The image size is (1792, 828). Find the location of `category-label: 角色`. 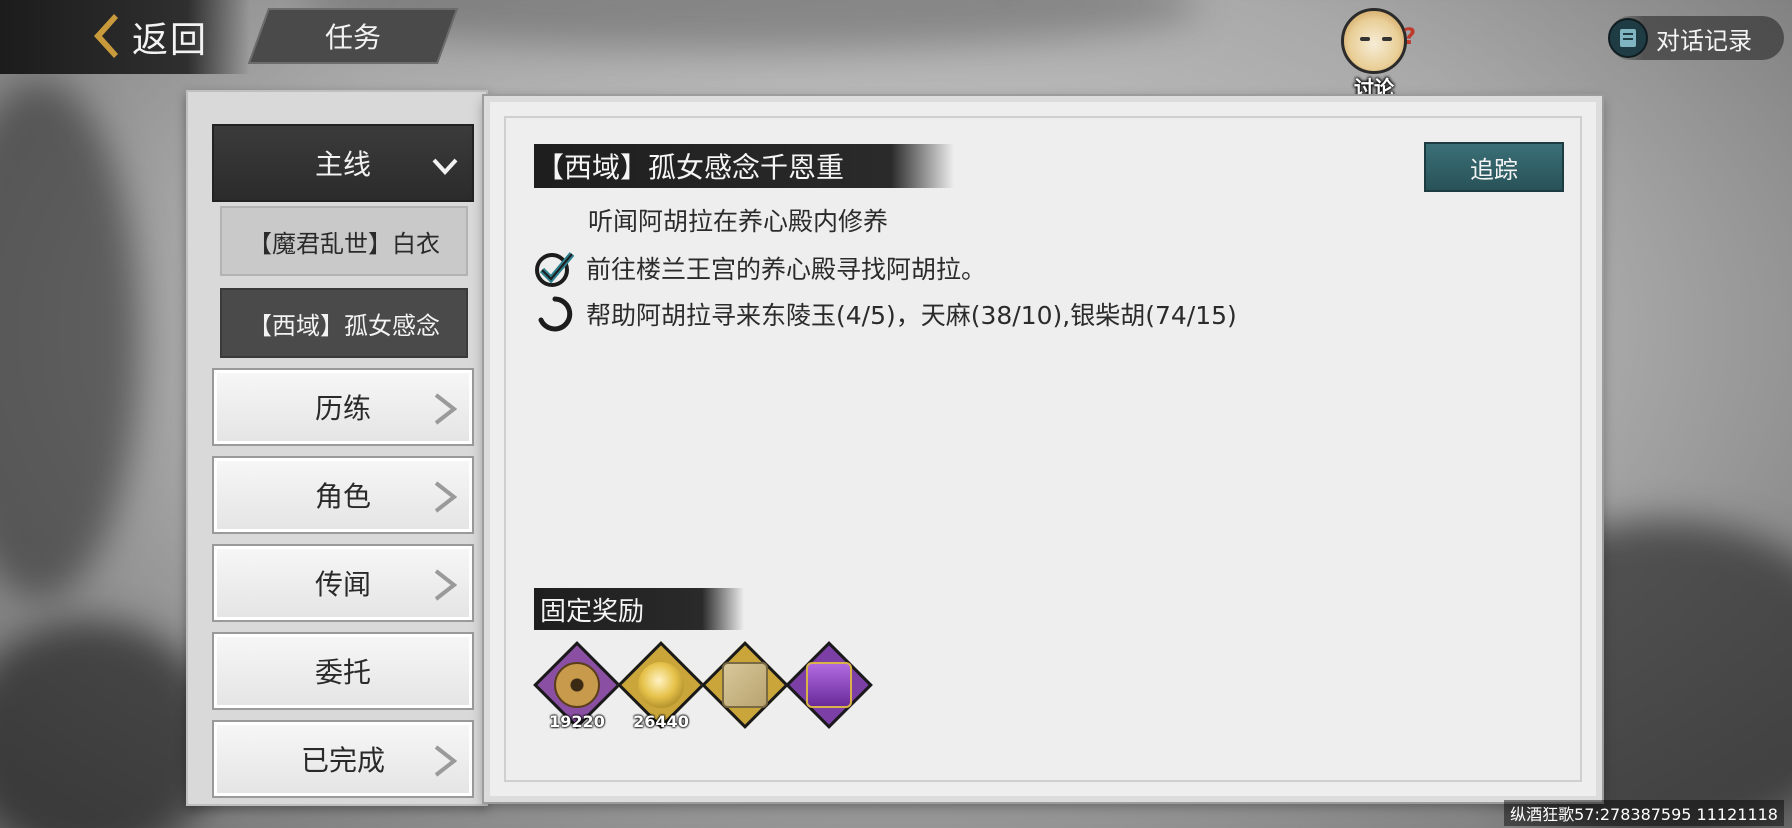

category-label: 角色 is located at coordinates (342, 496).